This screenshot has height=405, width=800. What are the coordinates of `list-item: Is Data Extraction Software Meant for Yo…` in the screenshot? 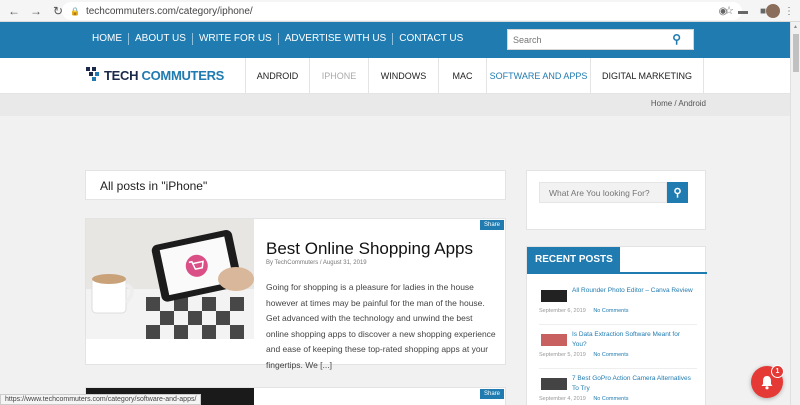 It's located at (618, 348).